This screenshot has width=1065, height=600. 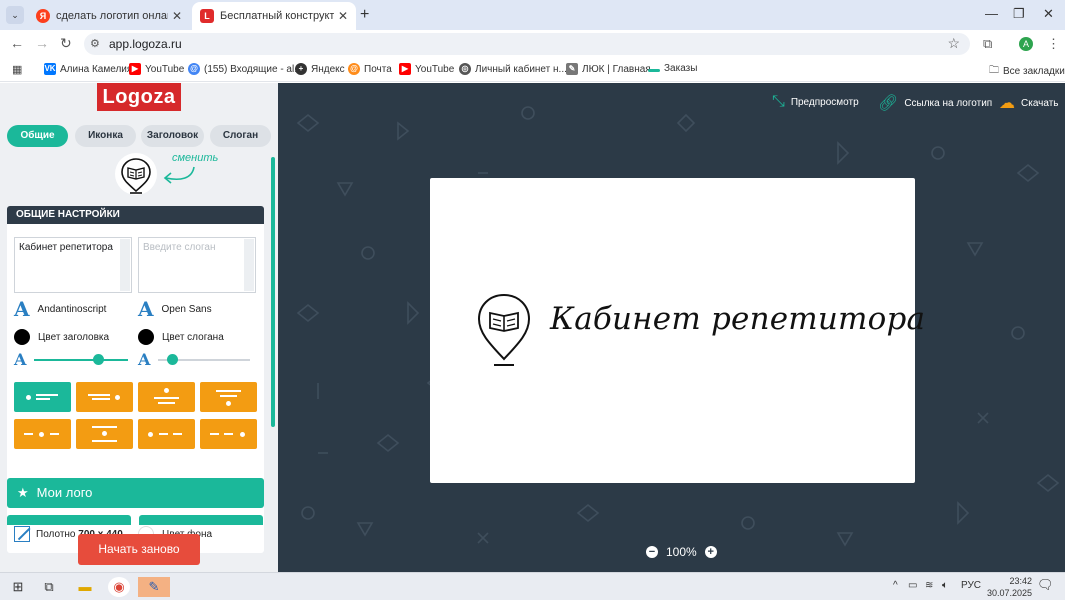 I want to click on book-pin-icon, so click(x=504, y=331).